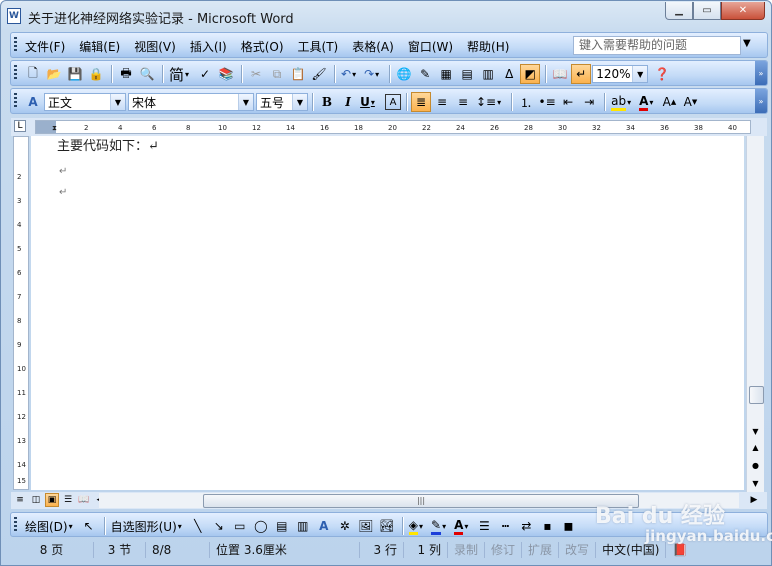 The width and height of the screenshot is (772, 566). Describe the element at coordinates (425, 74) in the screenshot. I see `tables-borders-icon: ✎` at that location.